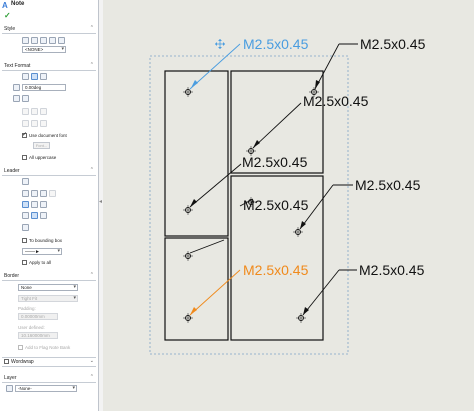 This screenshot has width=474, height=411. Describe the element at coordinates (43, 111) in the screenshot. I see `hole-callout-icon` at that location.